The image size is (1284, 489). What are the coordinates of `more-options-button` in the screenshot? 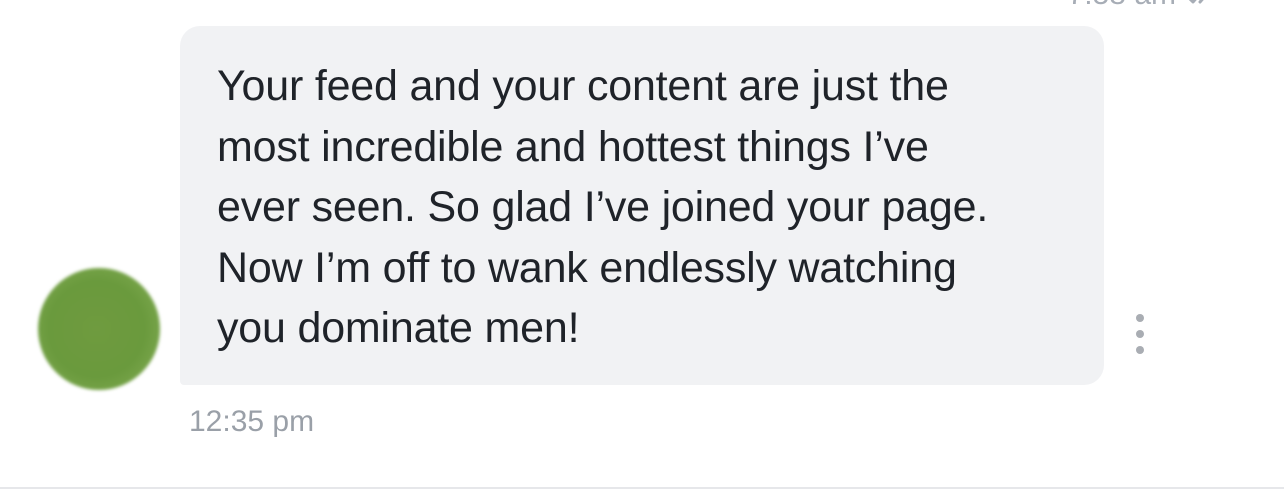 It's located at (1140, 334).